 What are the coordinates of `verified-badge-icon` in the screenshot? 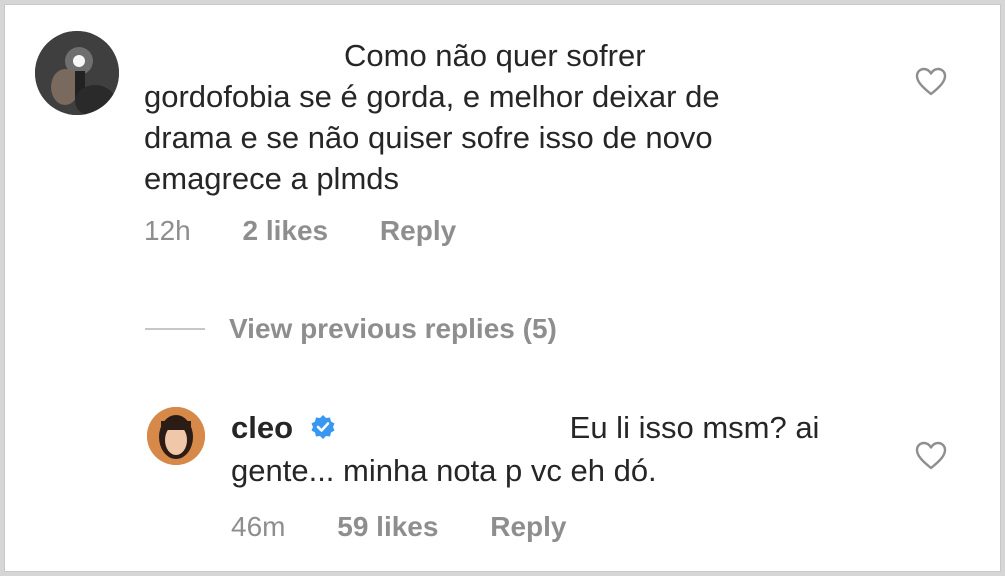 It's located at (323, 429).